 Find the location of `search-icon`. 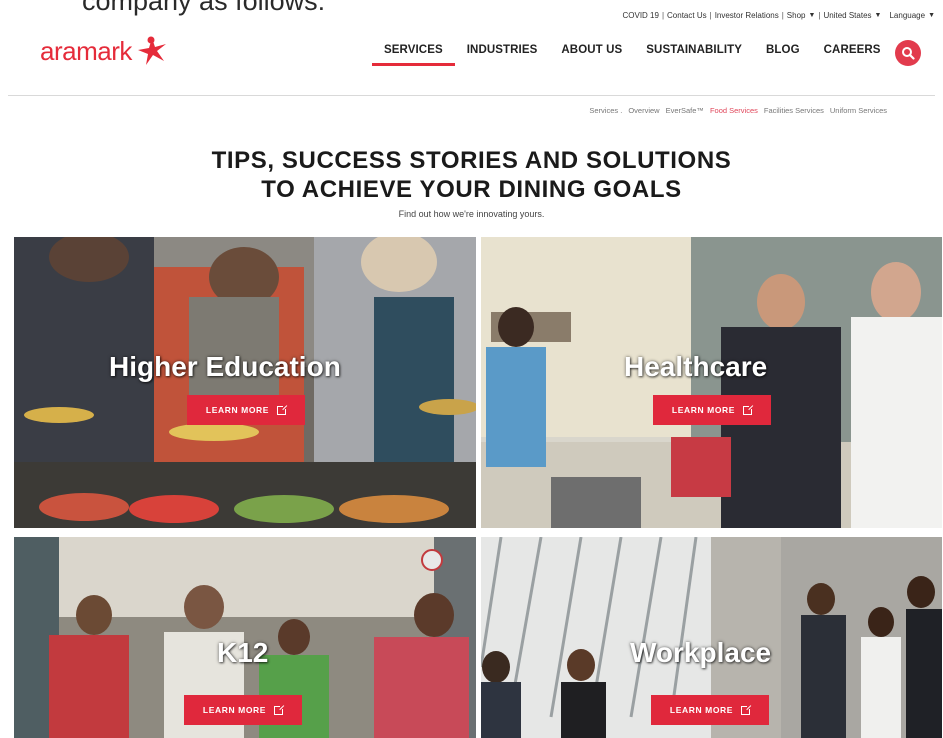

search-icon is located at coordinates (908, 53).